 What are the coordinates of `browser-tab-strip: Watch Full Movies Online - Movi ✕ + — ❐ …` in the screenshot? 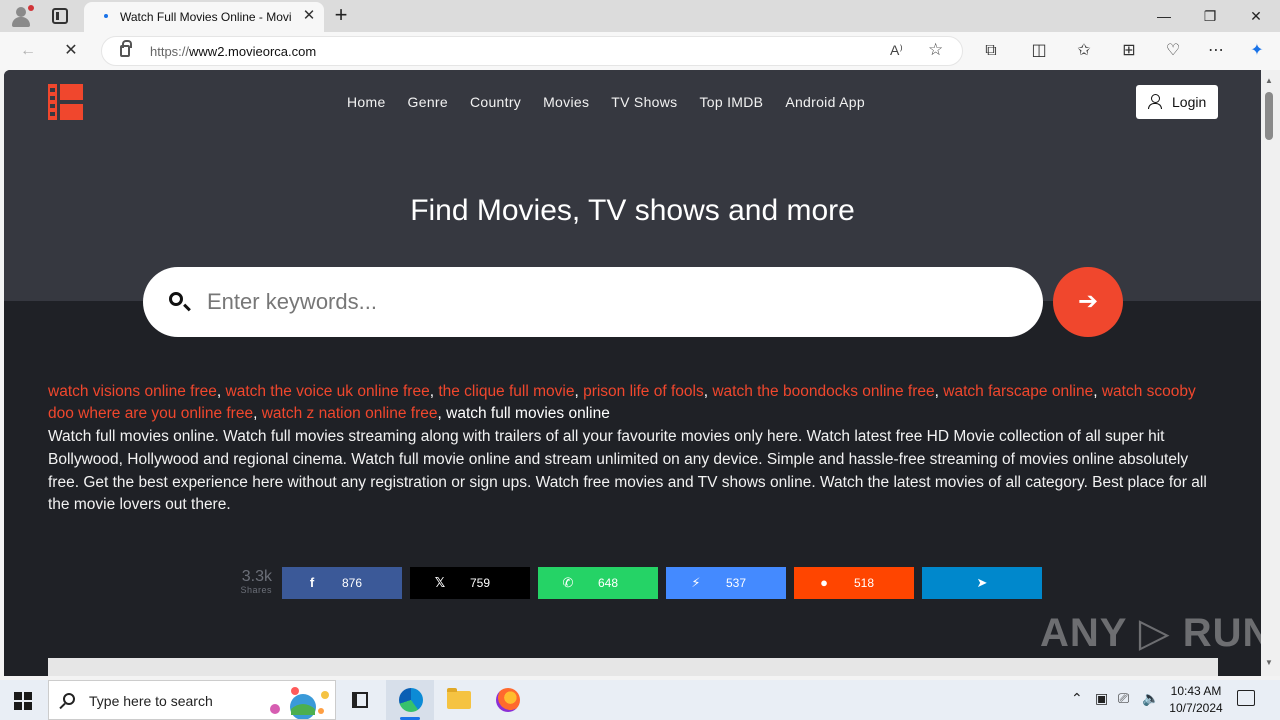 It's located at (640, 16).